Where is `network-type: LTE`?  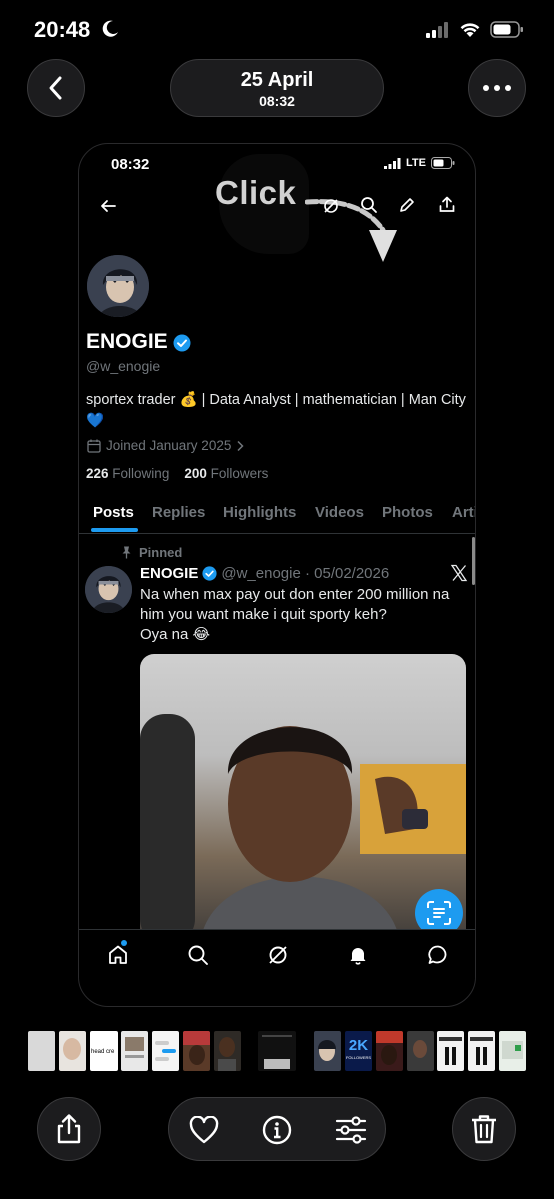
network-type: LTE is located at coordinates (416, 163).